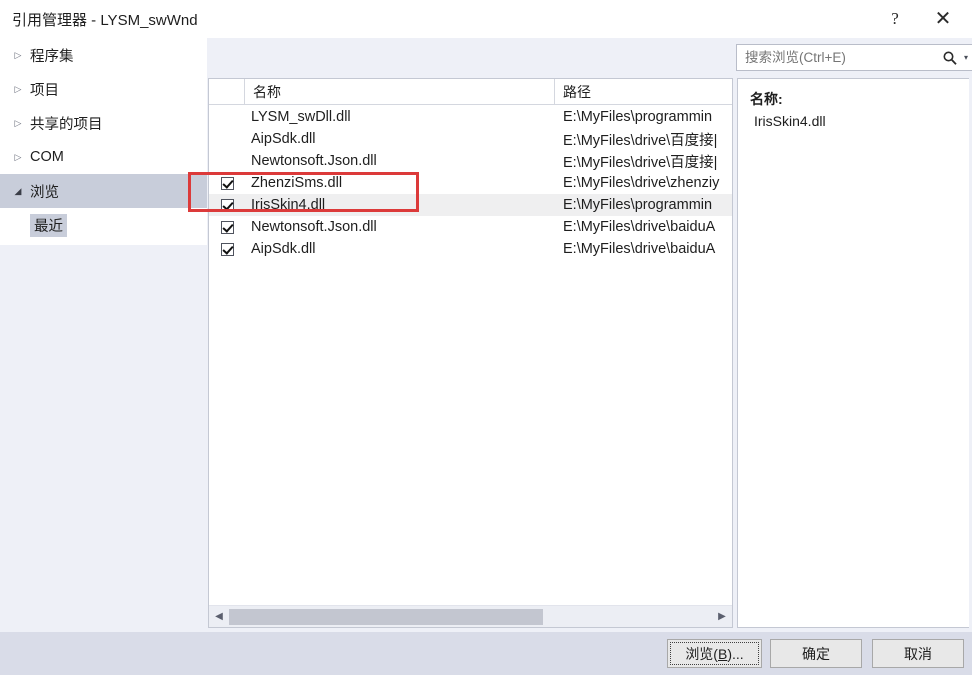 The image size is (972, 675). I want to click on close-glyph: ✕, so click(943, 19).